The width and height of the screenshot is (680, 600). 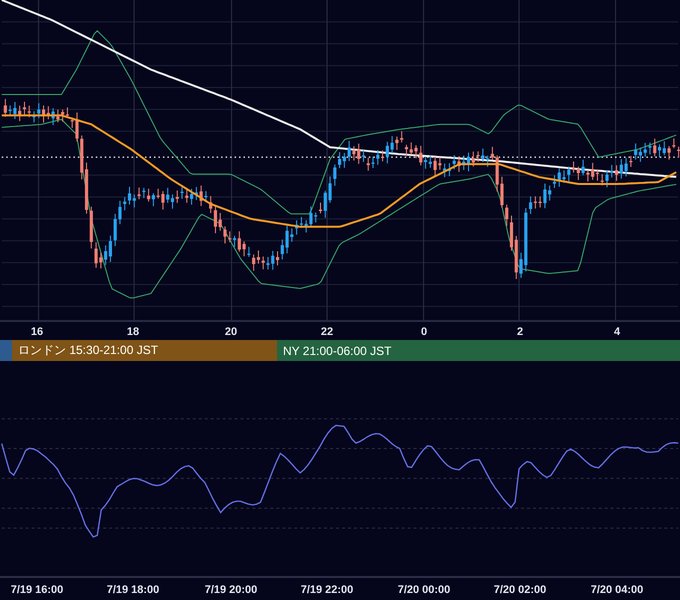 What do you see at coordinates (87, 351) in the screenshot?
I see `session-label: ロンドン 15:30-21:00 JST` at bounding box center [87, 351].